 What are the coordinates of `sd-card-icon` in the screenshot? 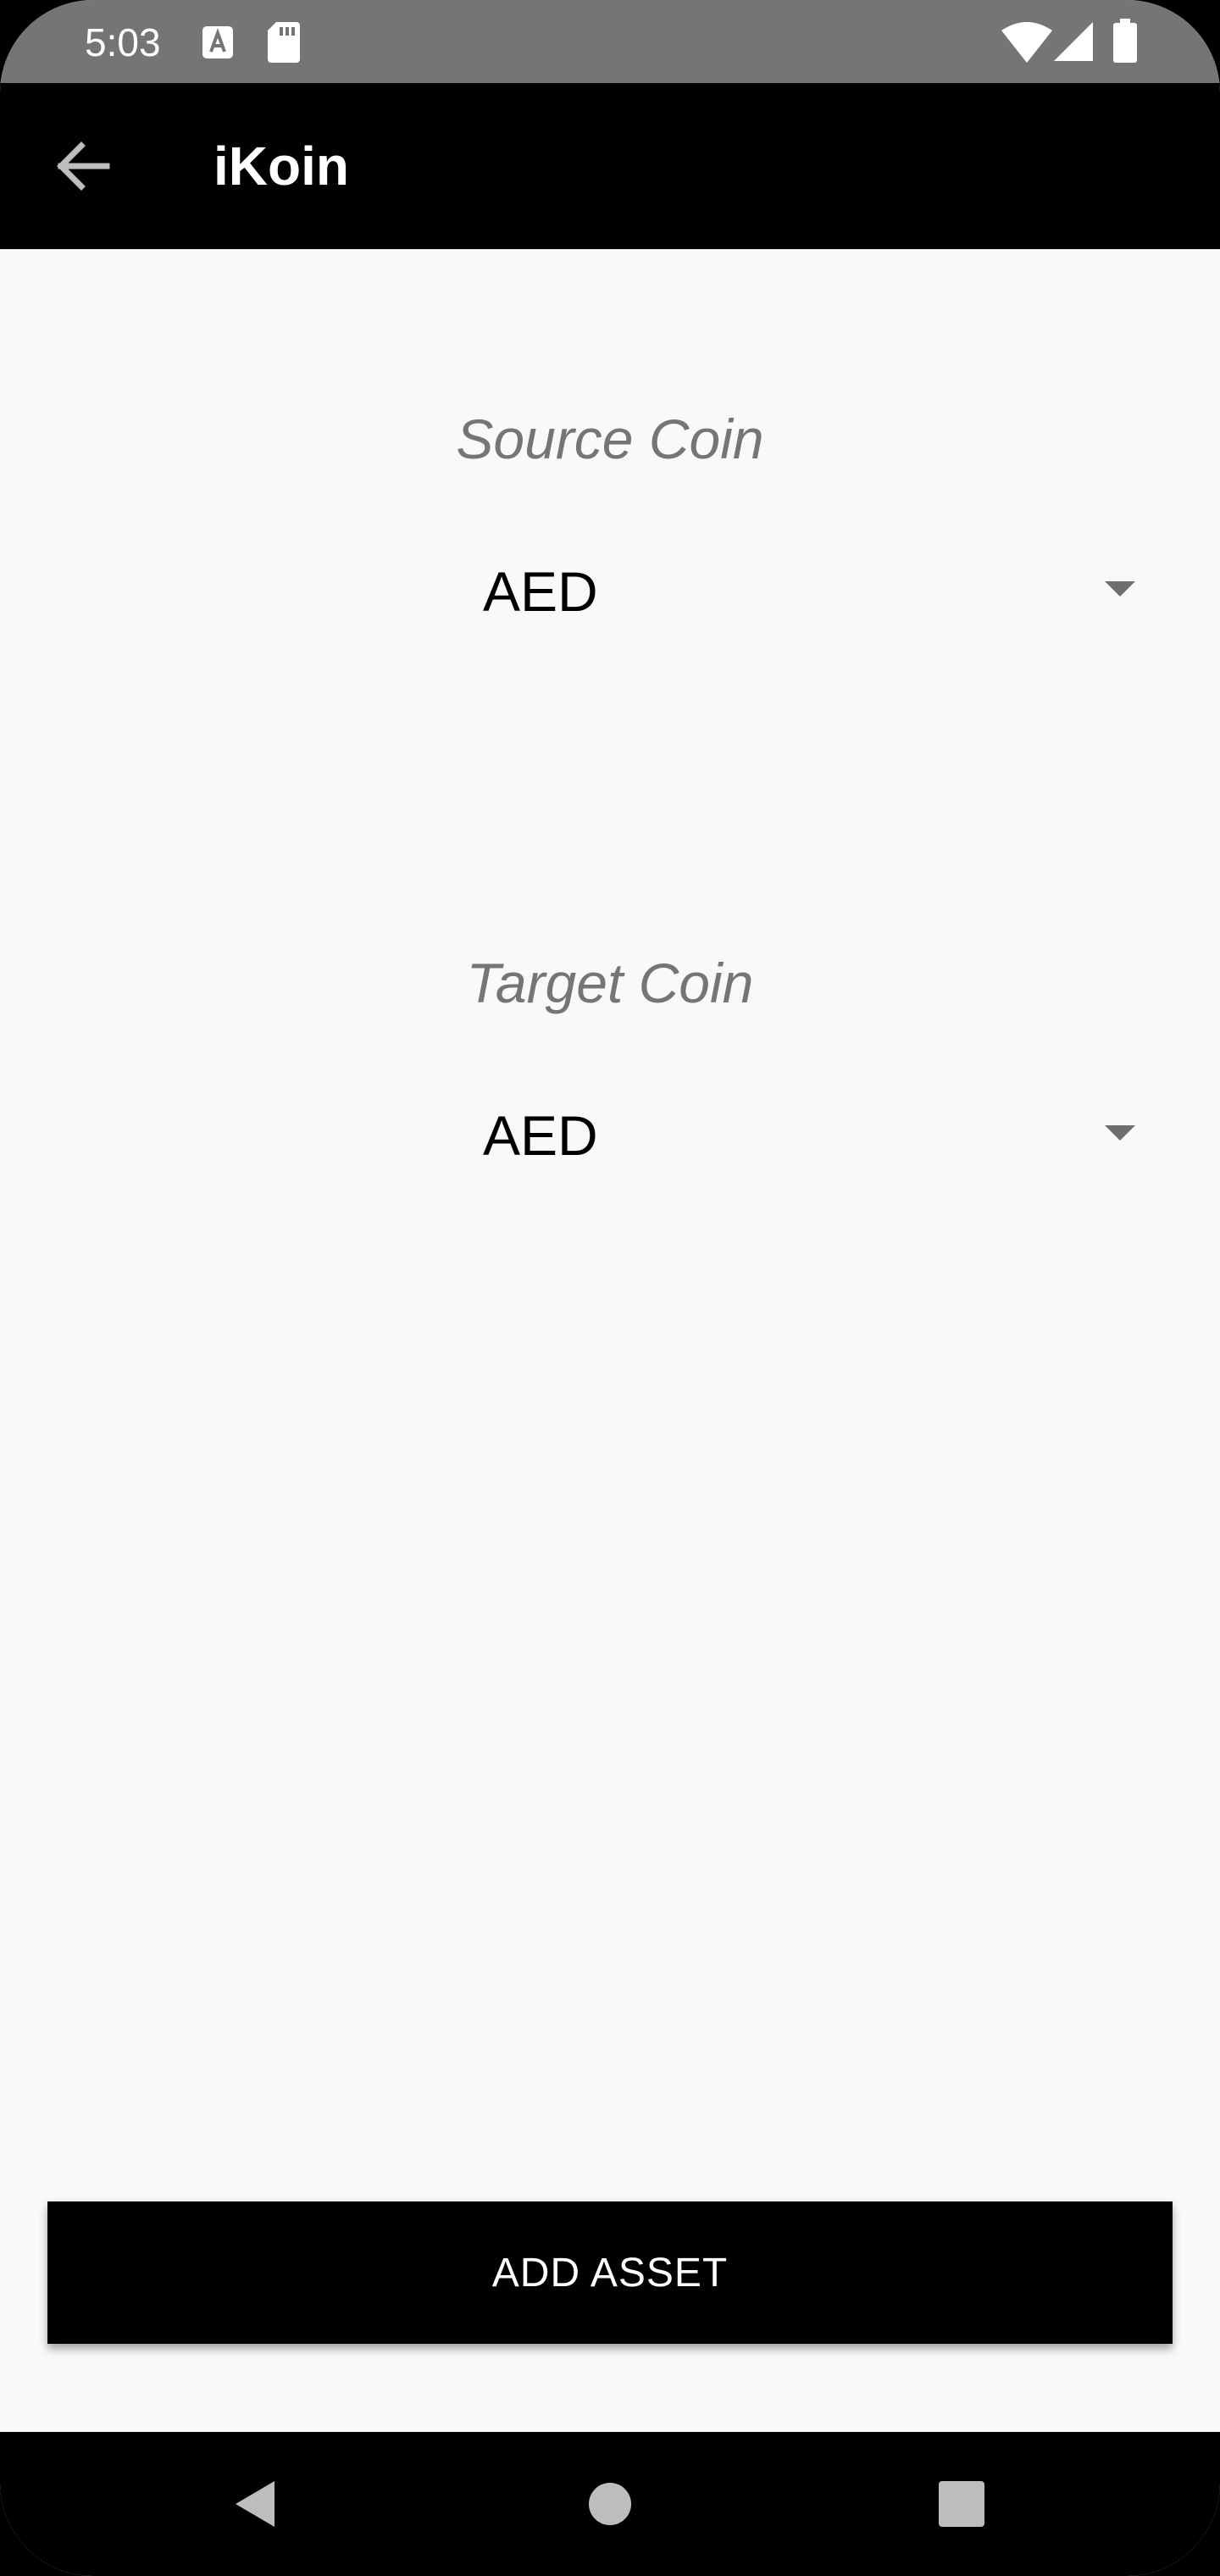 It's located at (284, 42).